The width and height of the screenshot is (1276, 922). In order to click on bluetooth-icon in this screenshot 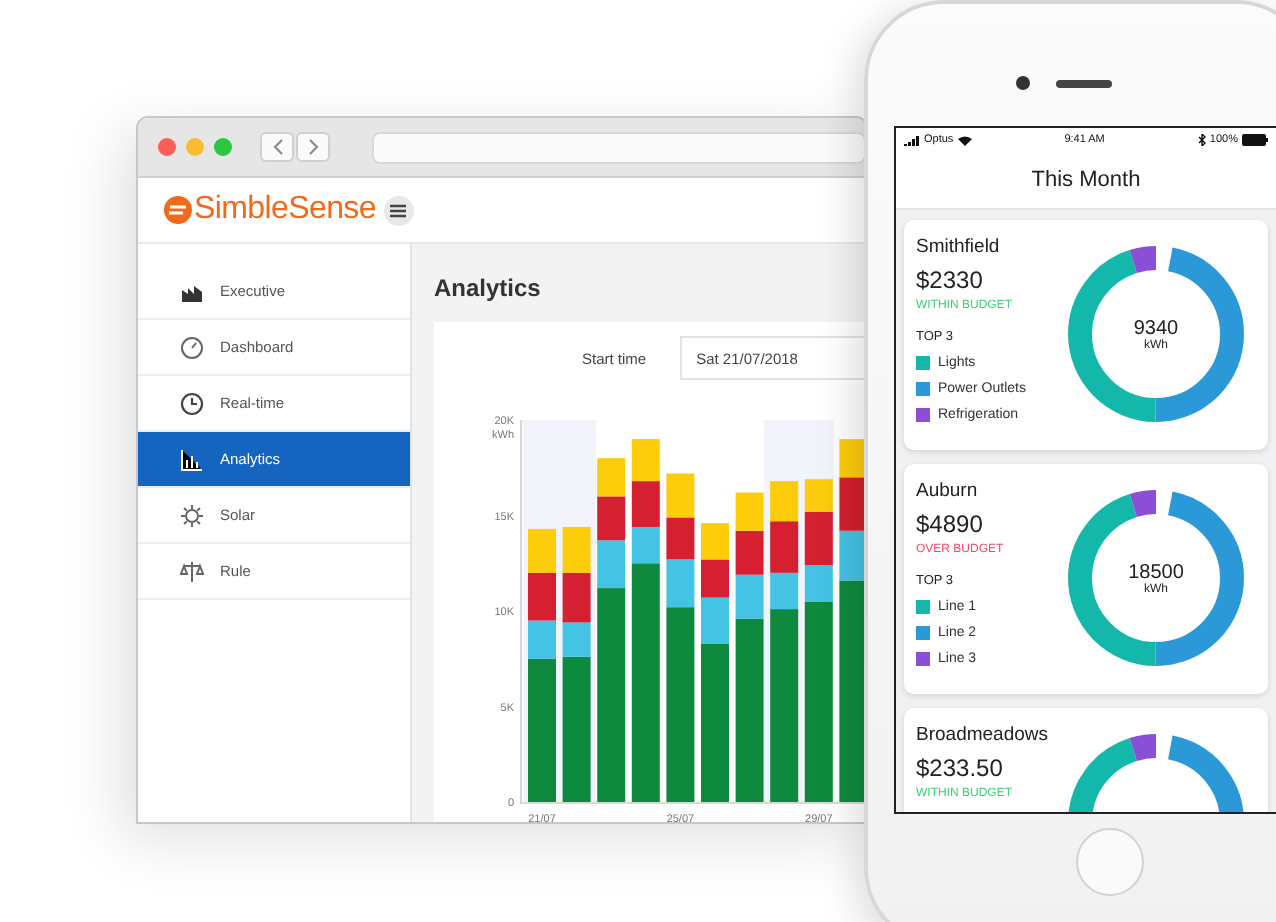, I will do `click(1201, 140)`.